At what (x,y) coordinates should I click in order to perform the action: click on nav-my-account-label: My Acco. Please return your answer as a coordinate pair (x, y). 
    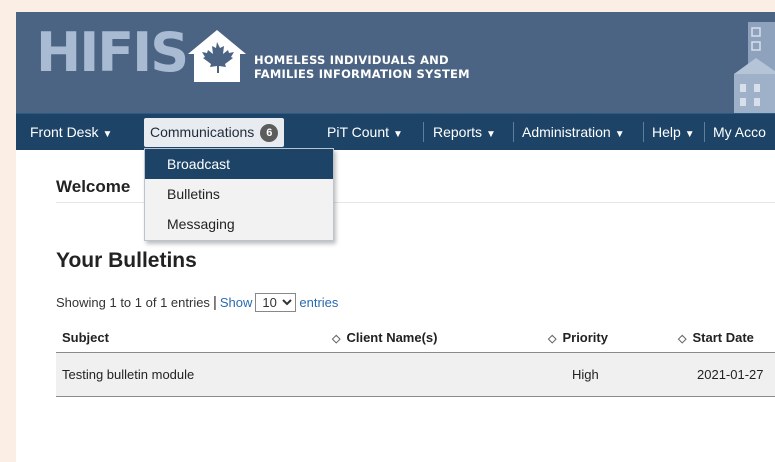
    Looking at the image, I should click on (739, 132).